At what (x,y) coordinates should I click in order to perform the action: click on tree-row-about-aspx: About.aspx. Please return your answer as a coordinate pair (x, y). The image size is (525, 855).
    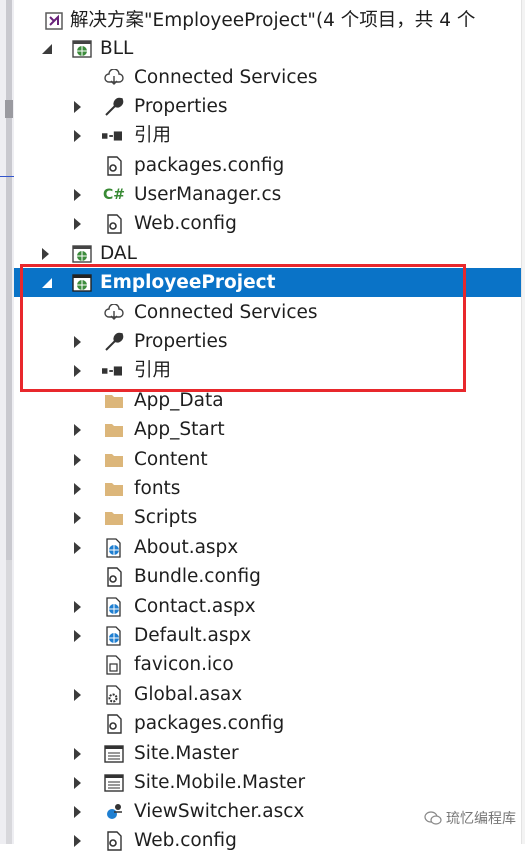
    Looking at the image, I should click on (268, 547).